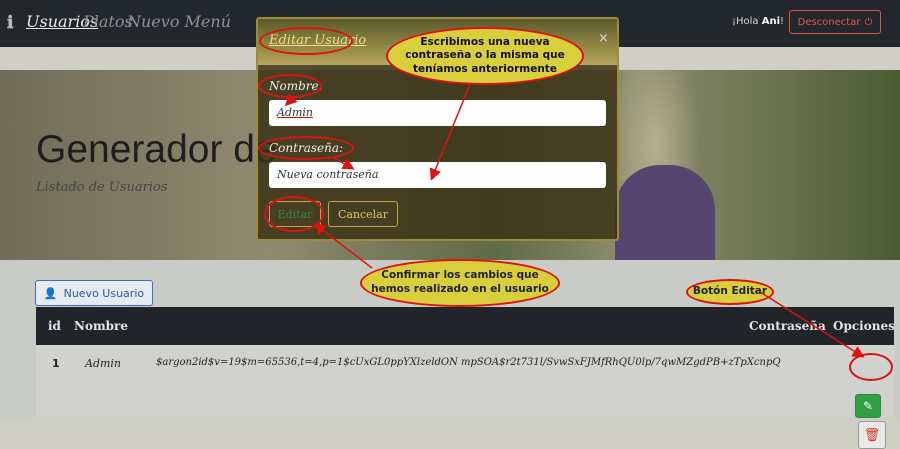 The image size is (900, 449). I want to click on arrow-to-name-input, so click(291, 100).